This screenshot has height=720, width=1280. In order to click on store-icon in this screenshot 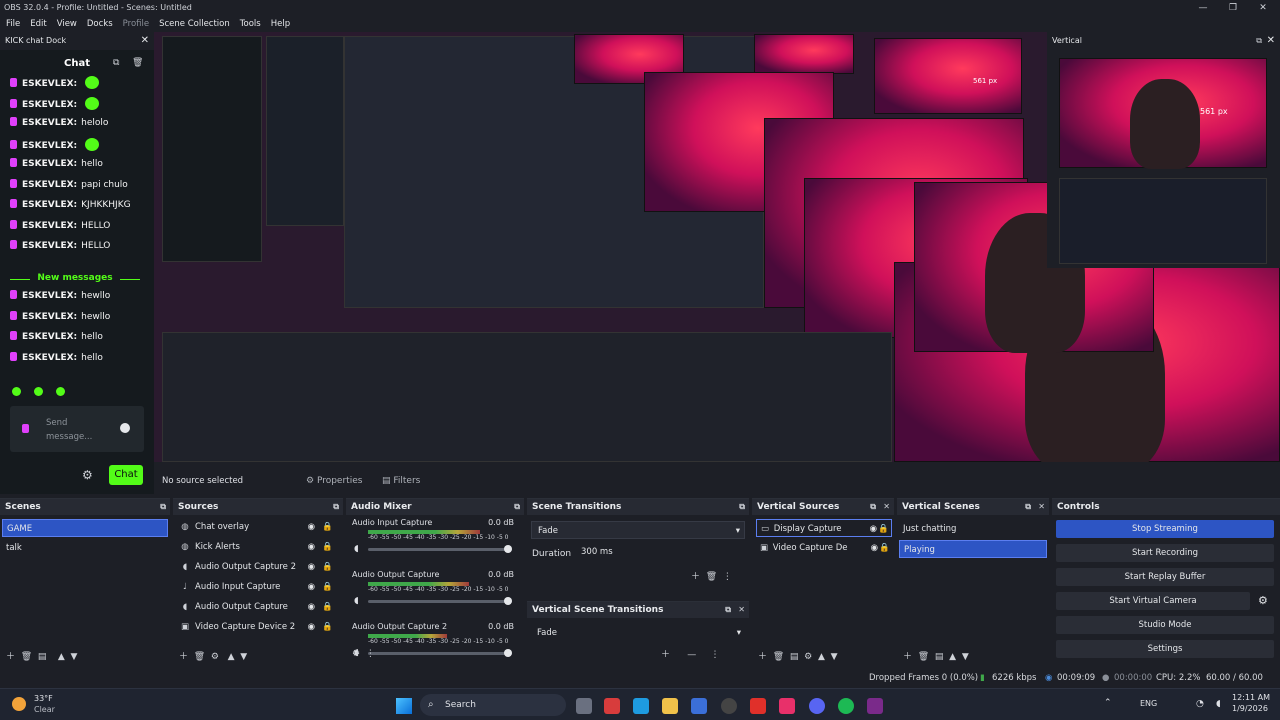, I will do `click(699, 706)`.